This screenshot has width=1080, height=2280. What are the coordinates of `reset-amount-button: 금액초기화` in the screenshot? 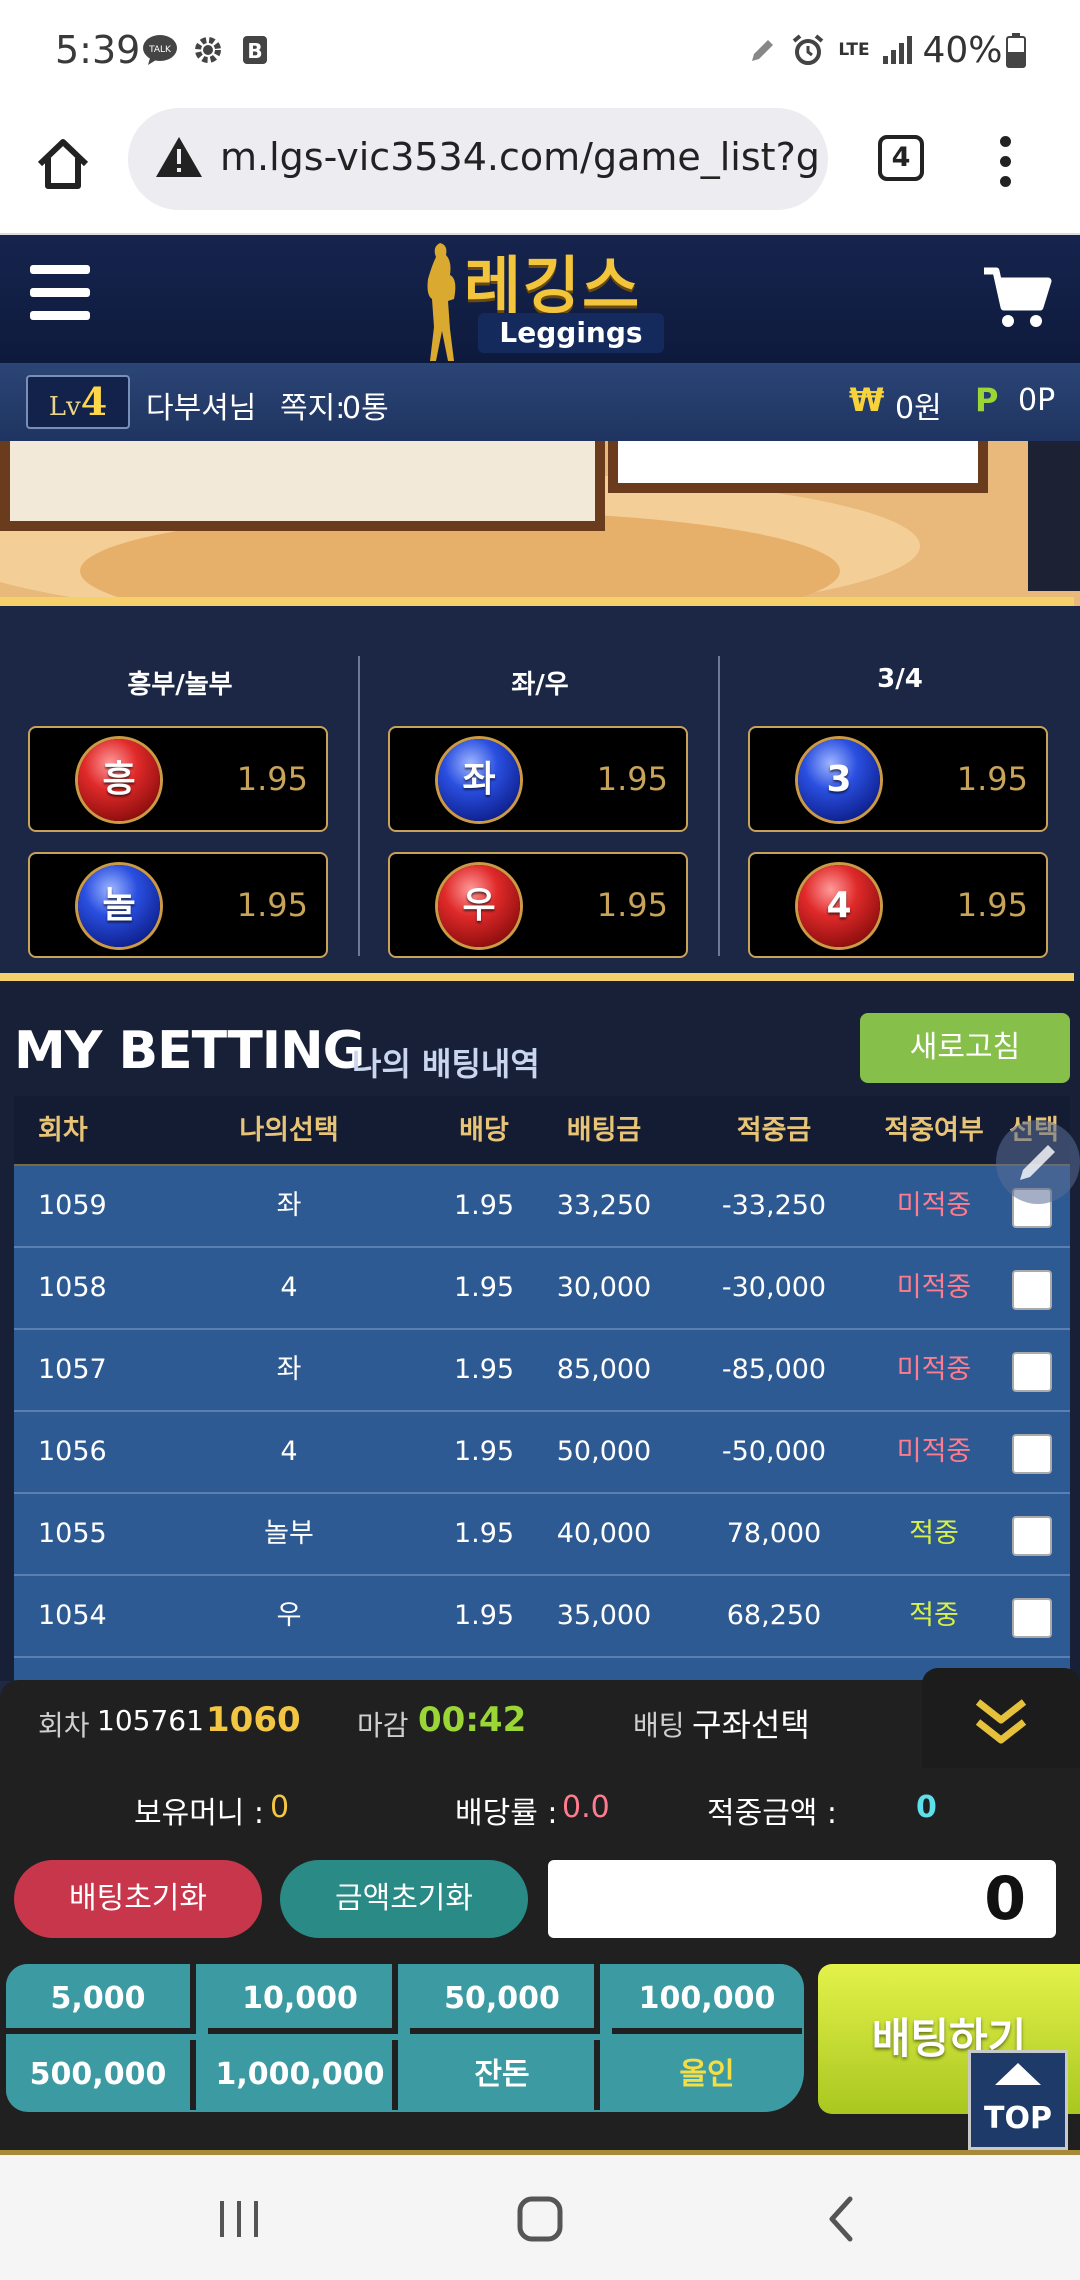 It's located at (404, 1899).